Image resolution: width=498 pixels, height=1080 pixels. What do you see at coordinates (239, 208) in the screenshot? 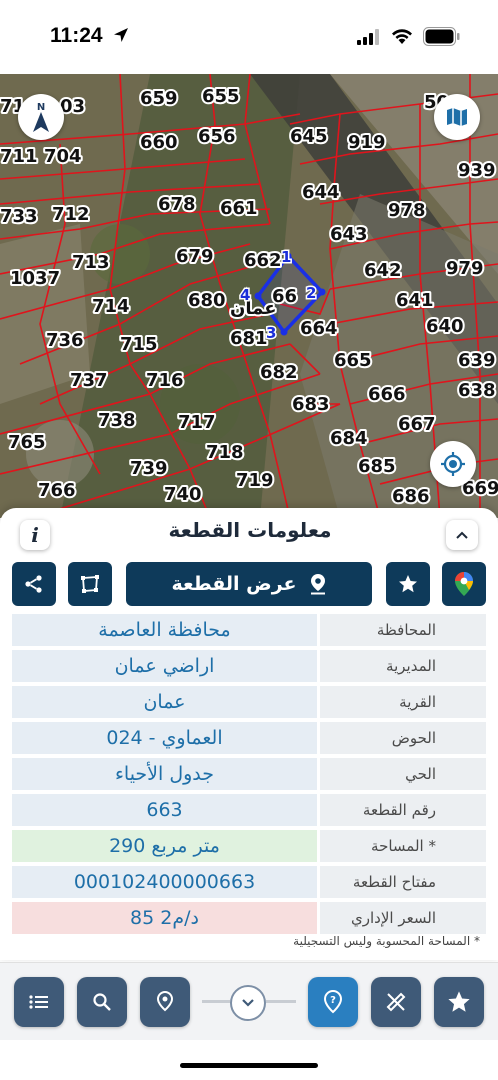
I see `parcel-label: 661` at bounding box center [239, 208].